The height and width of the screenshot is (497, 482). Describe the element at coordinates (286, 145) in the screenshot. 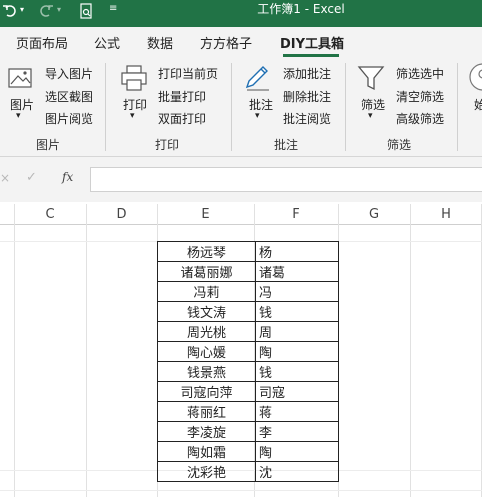

I see `group-label-comment: 批注` at that location.